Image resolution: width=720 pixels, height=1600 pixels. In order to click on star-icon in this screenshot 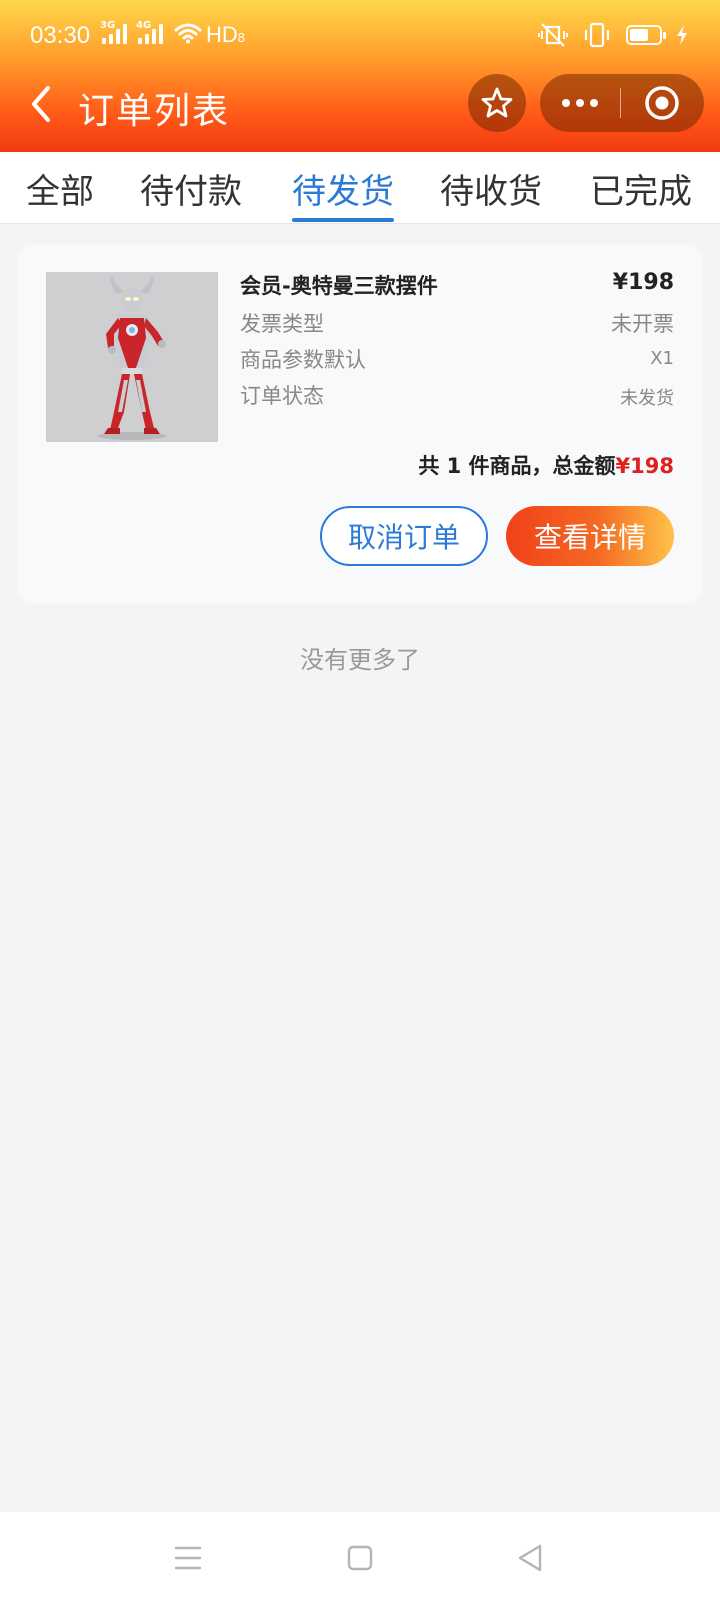, I will do `click(497, 102)`.